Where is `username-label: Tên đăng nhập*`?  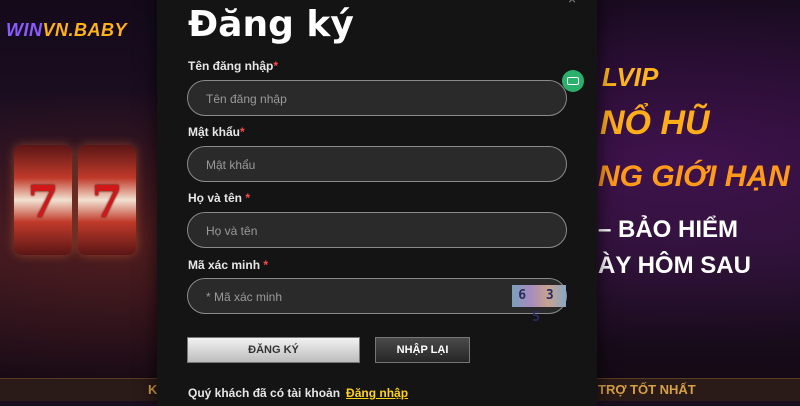 username-label: Tên đăng nhập* is located at coordinates (233, 66).